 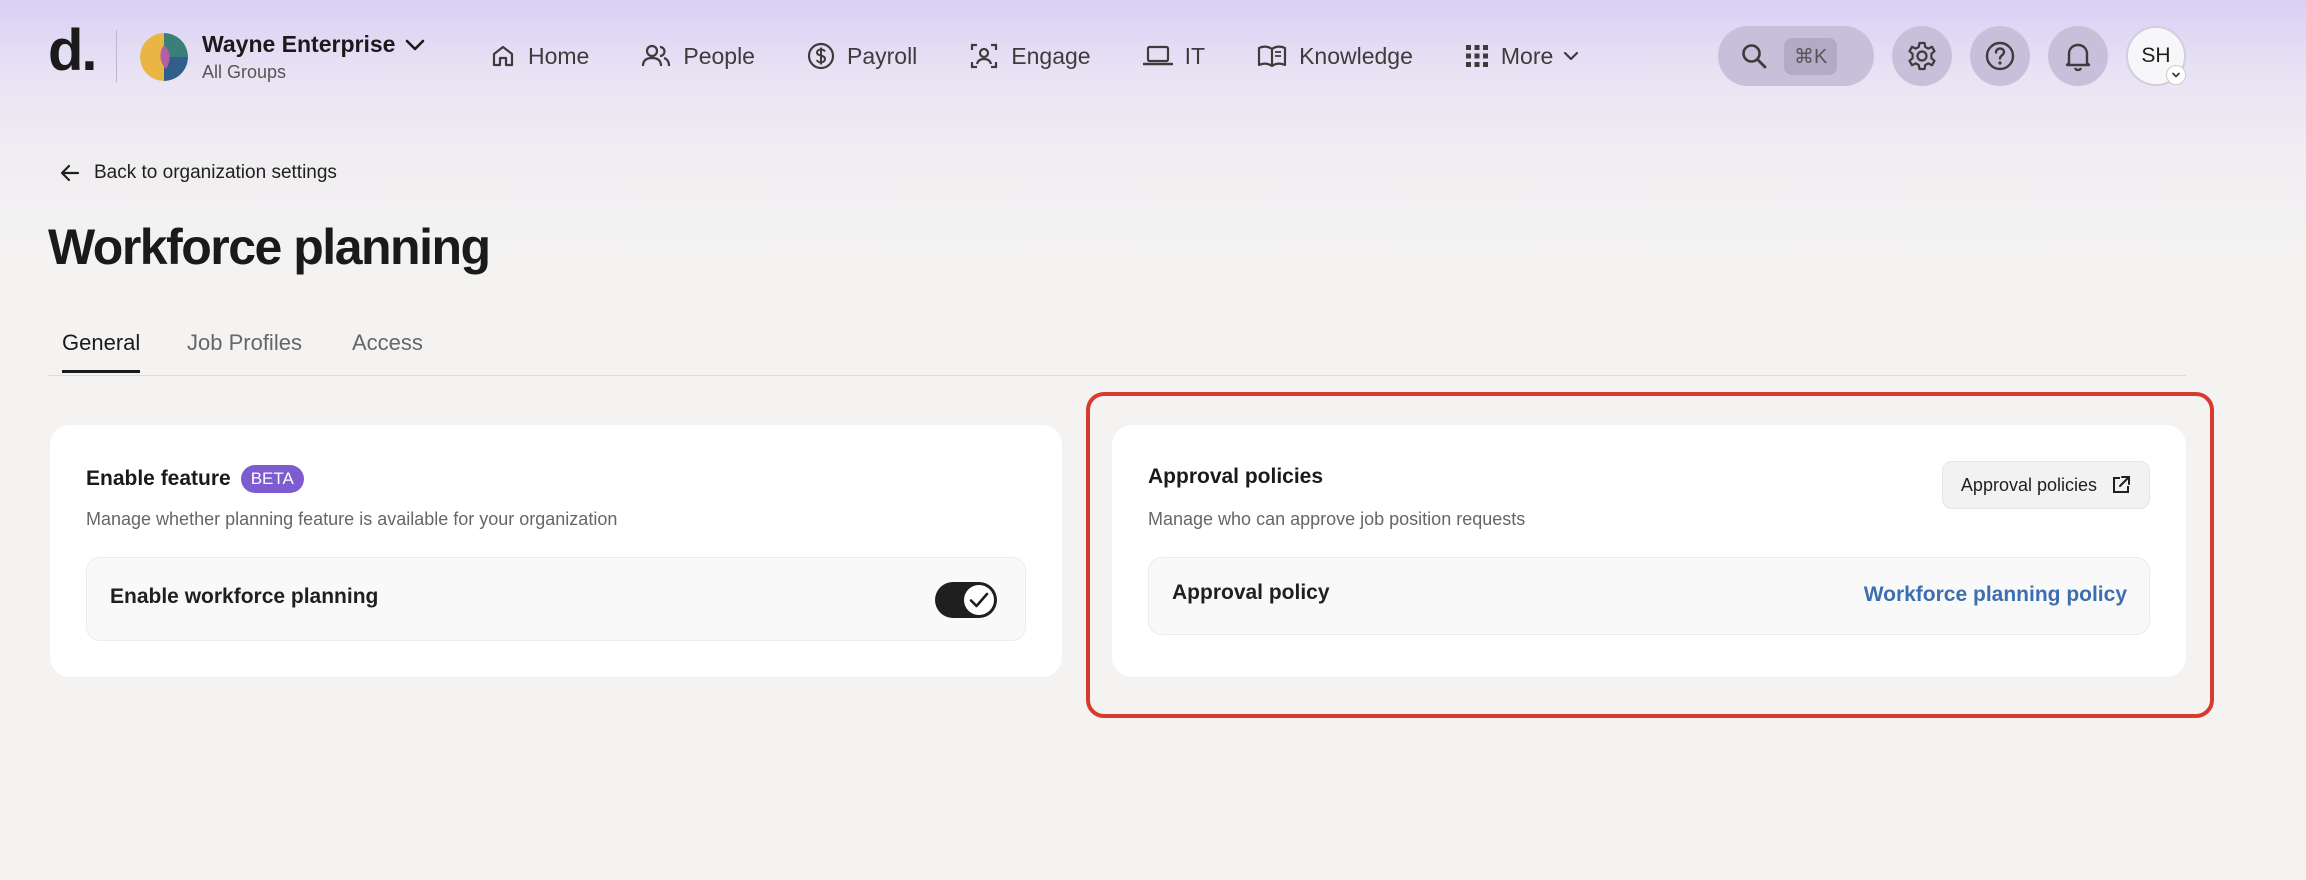 What do you see at coordinates (503, 56) in the screenshot?
I see `home-icon` at bounding box center [503, 56].